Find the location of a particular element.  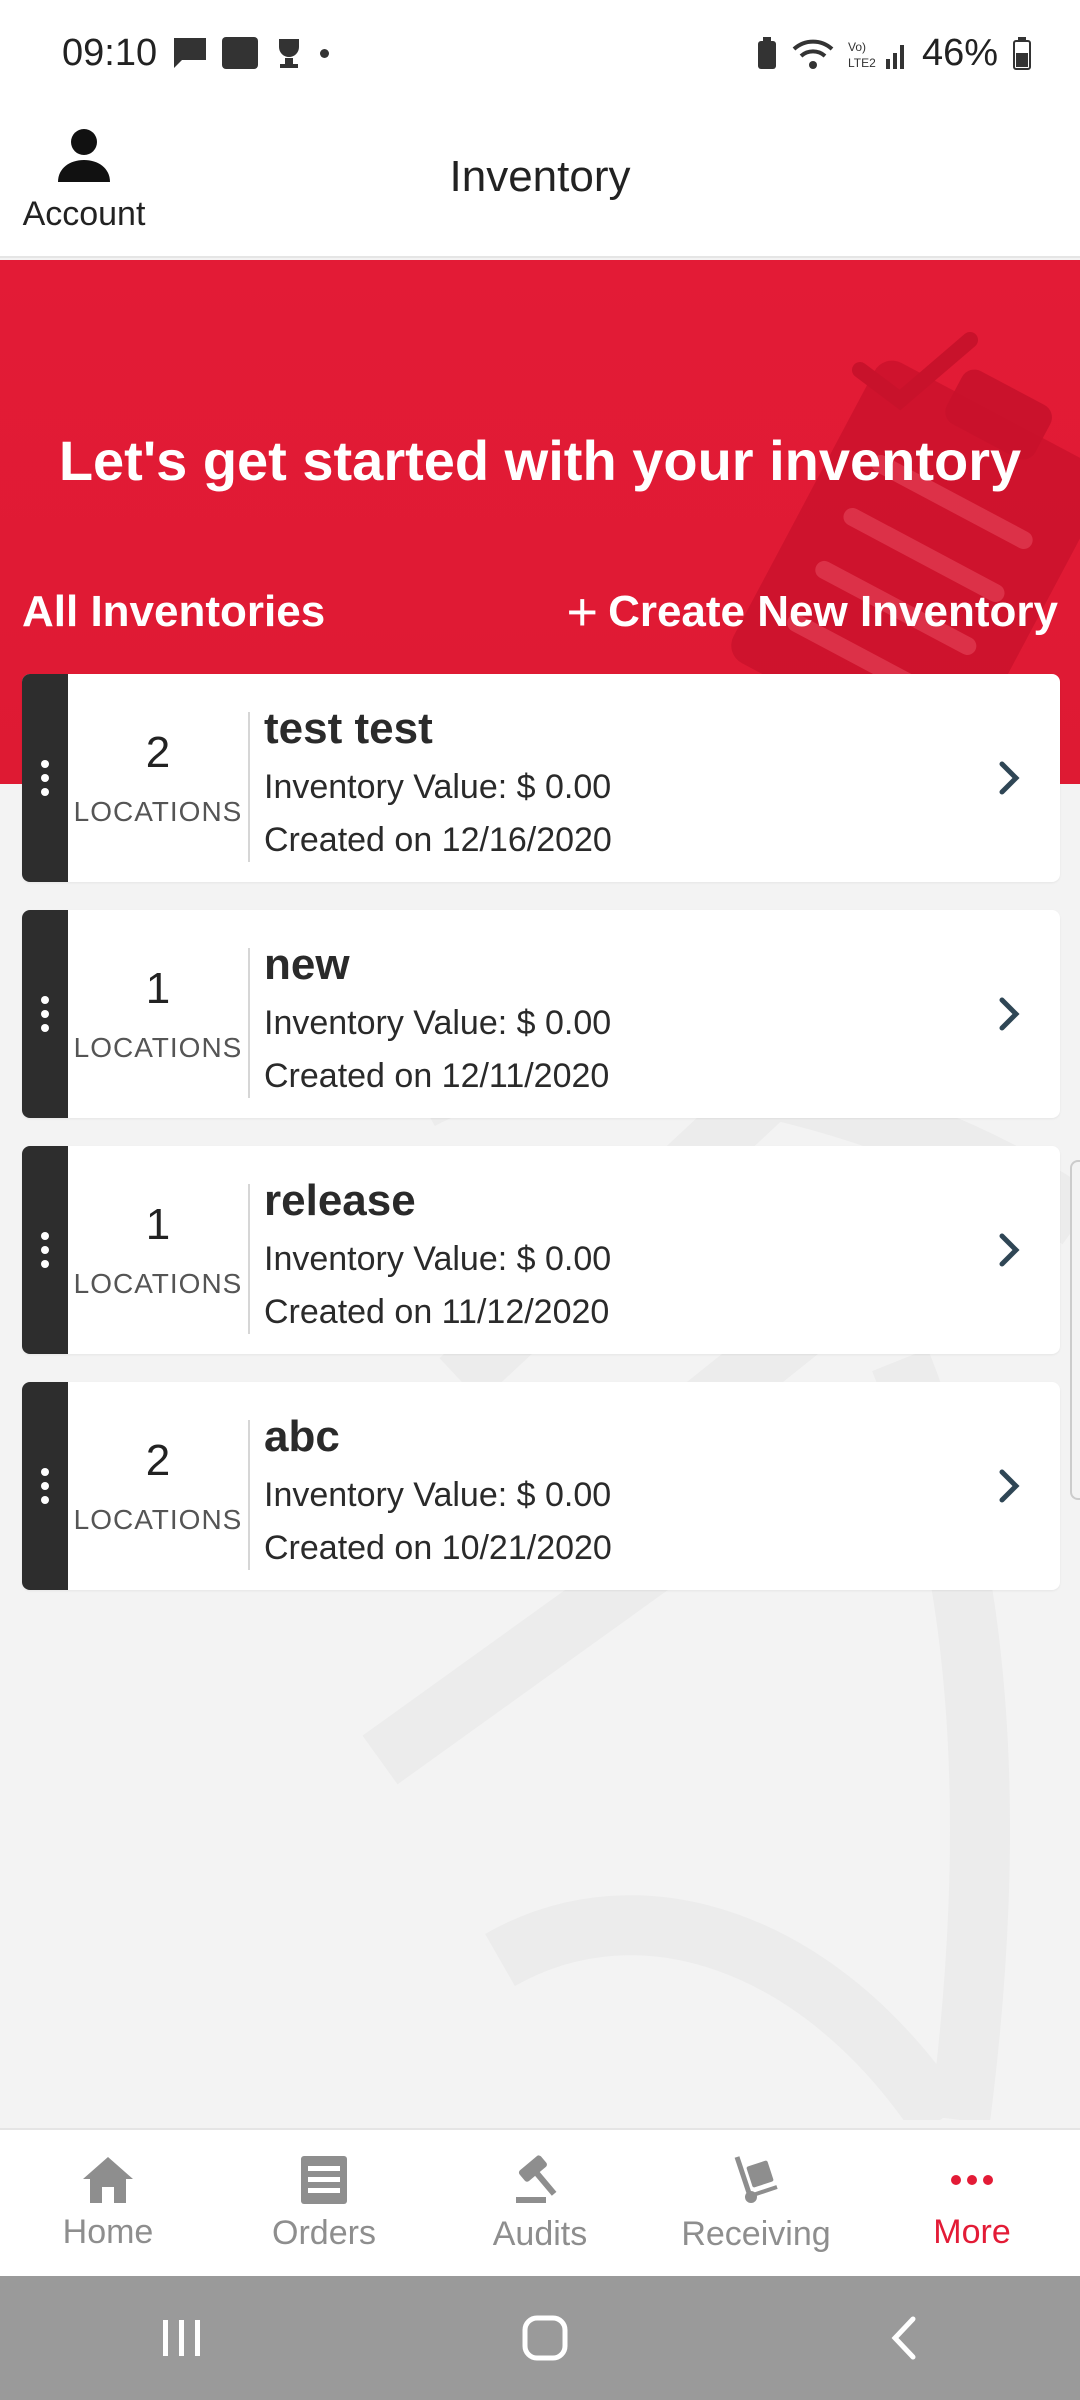

home-button-icon is located at coordinates (545, 2338).